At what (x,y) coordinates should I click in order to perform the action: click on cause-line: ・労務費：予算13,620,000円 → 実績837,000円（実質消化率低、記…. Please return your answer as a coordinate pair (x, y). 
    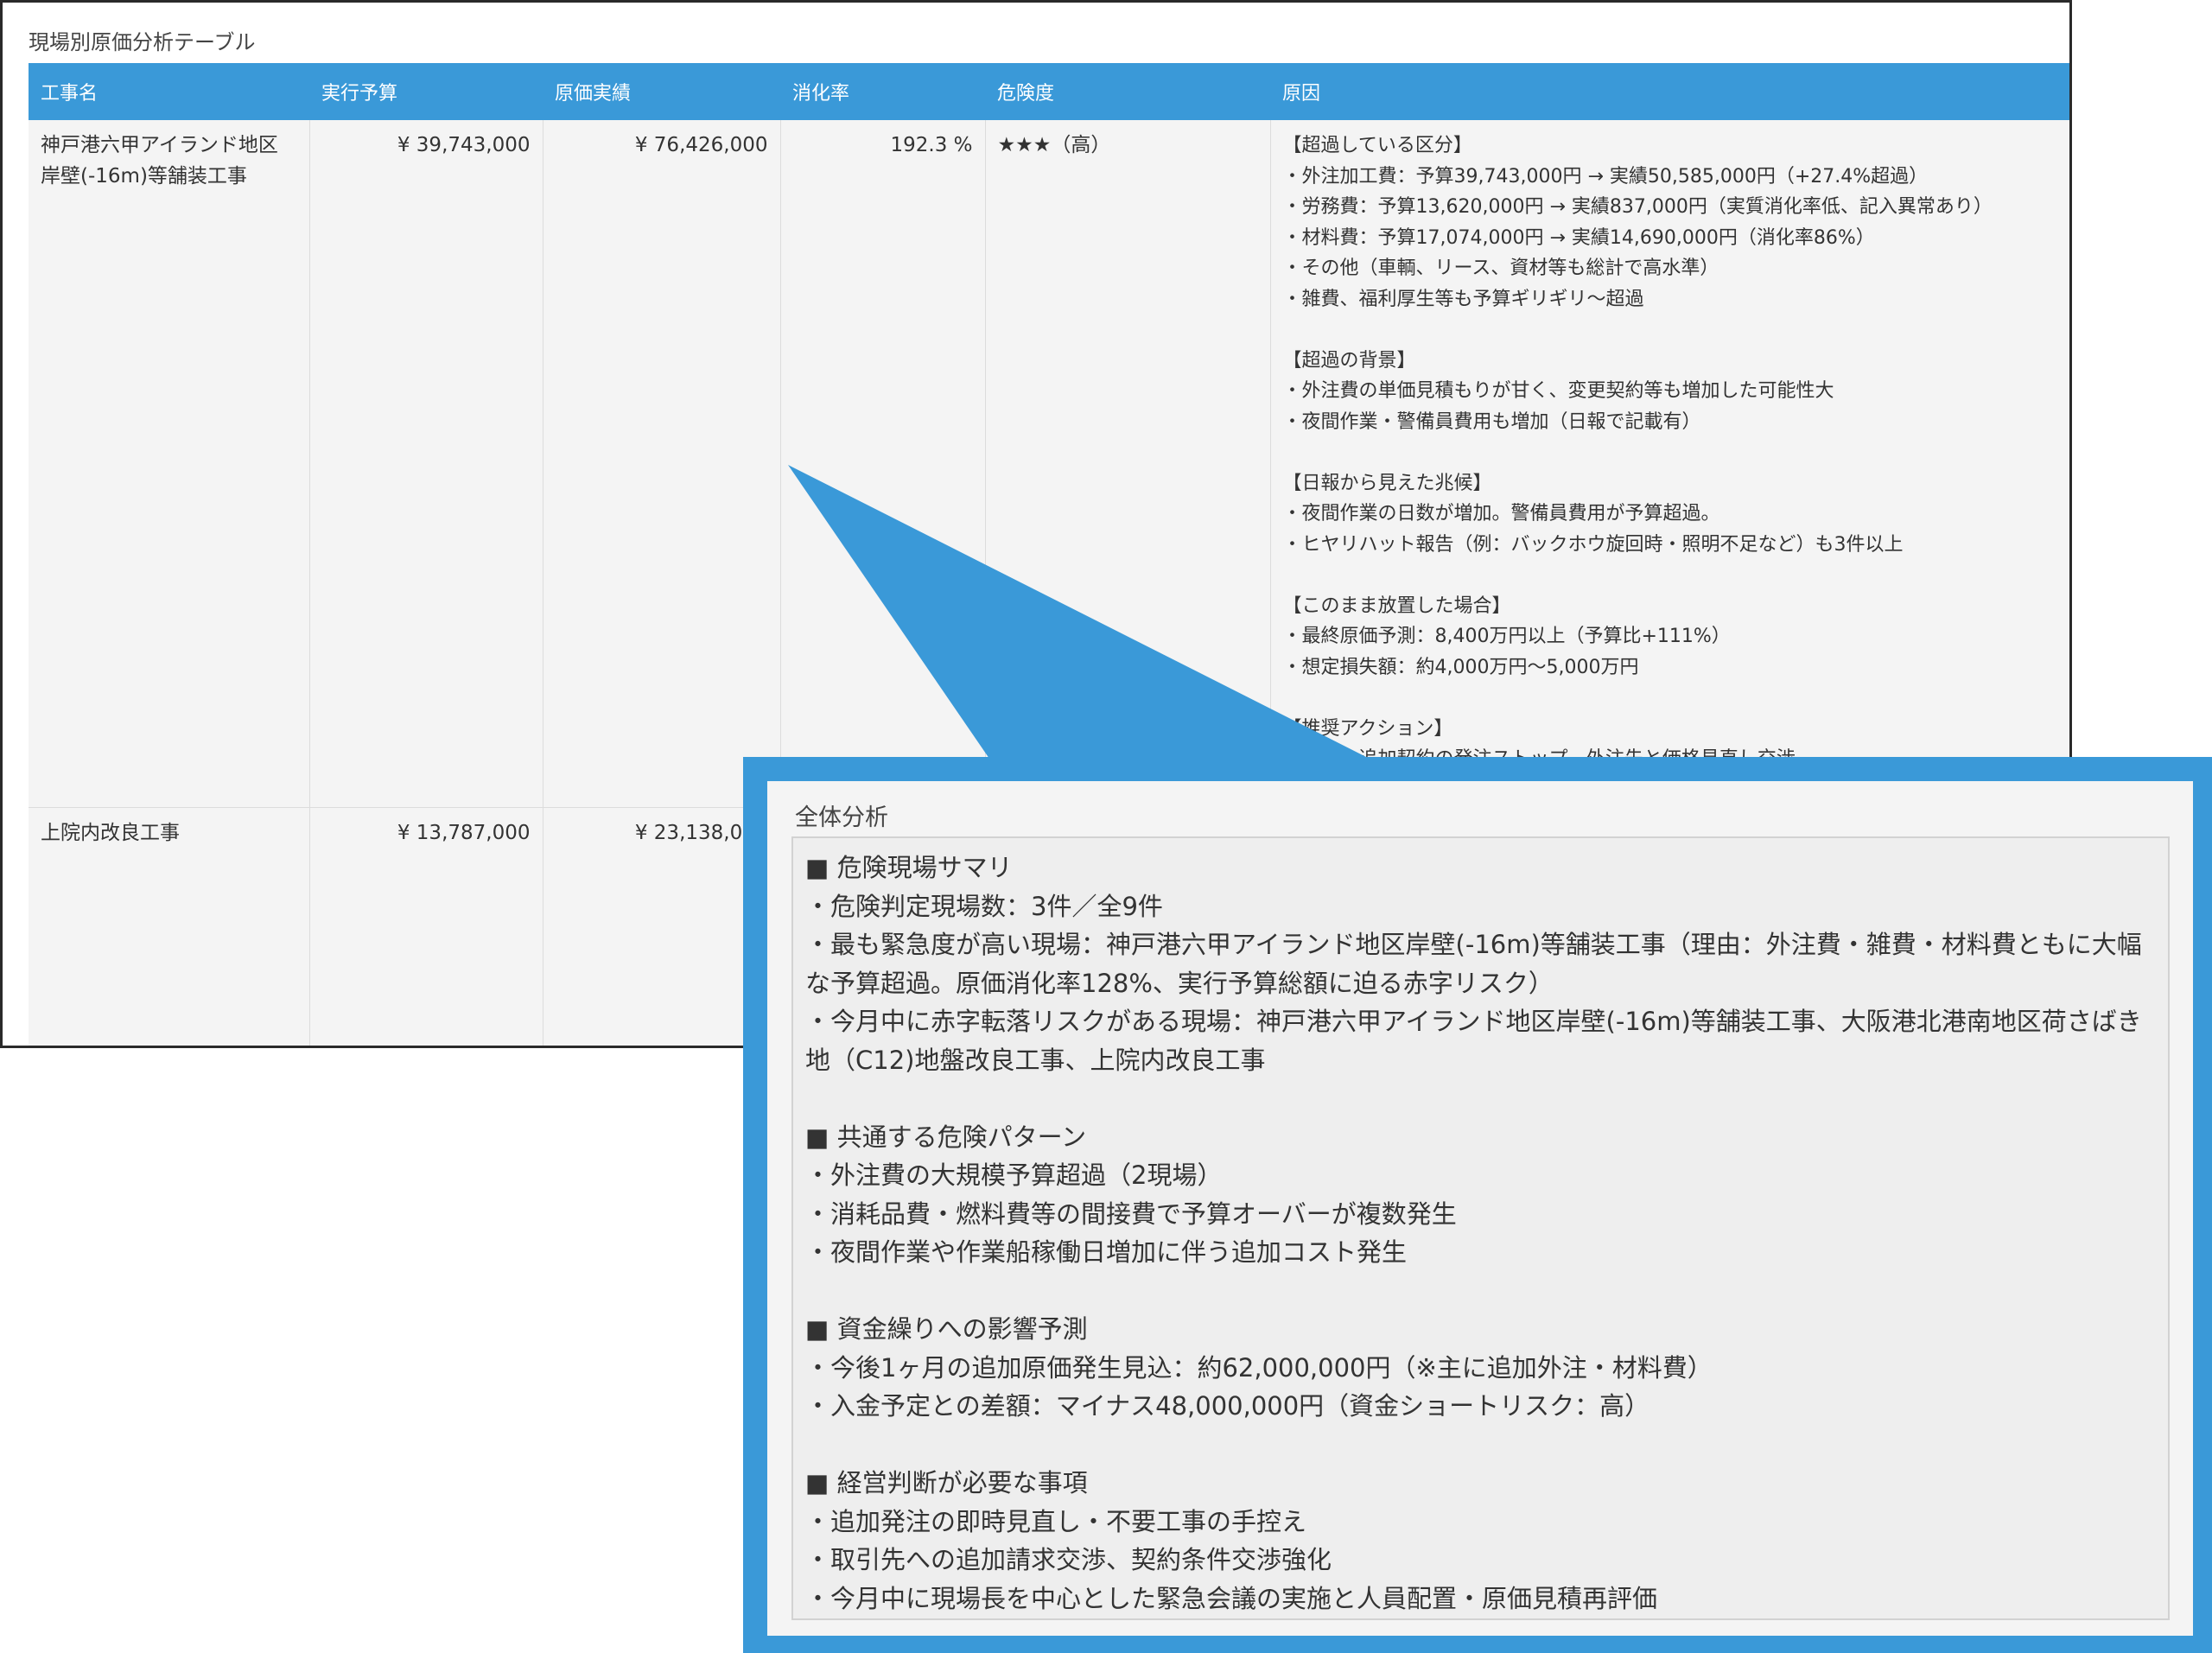
    Looking at the image, I should click on (1637, 207).